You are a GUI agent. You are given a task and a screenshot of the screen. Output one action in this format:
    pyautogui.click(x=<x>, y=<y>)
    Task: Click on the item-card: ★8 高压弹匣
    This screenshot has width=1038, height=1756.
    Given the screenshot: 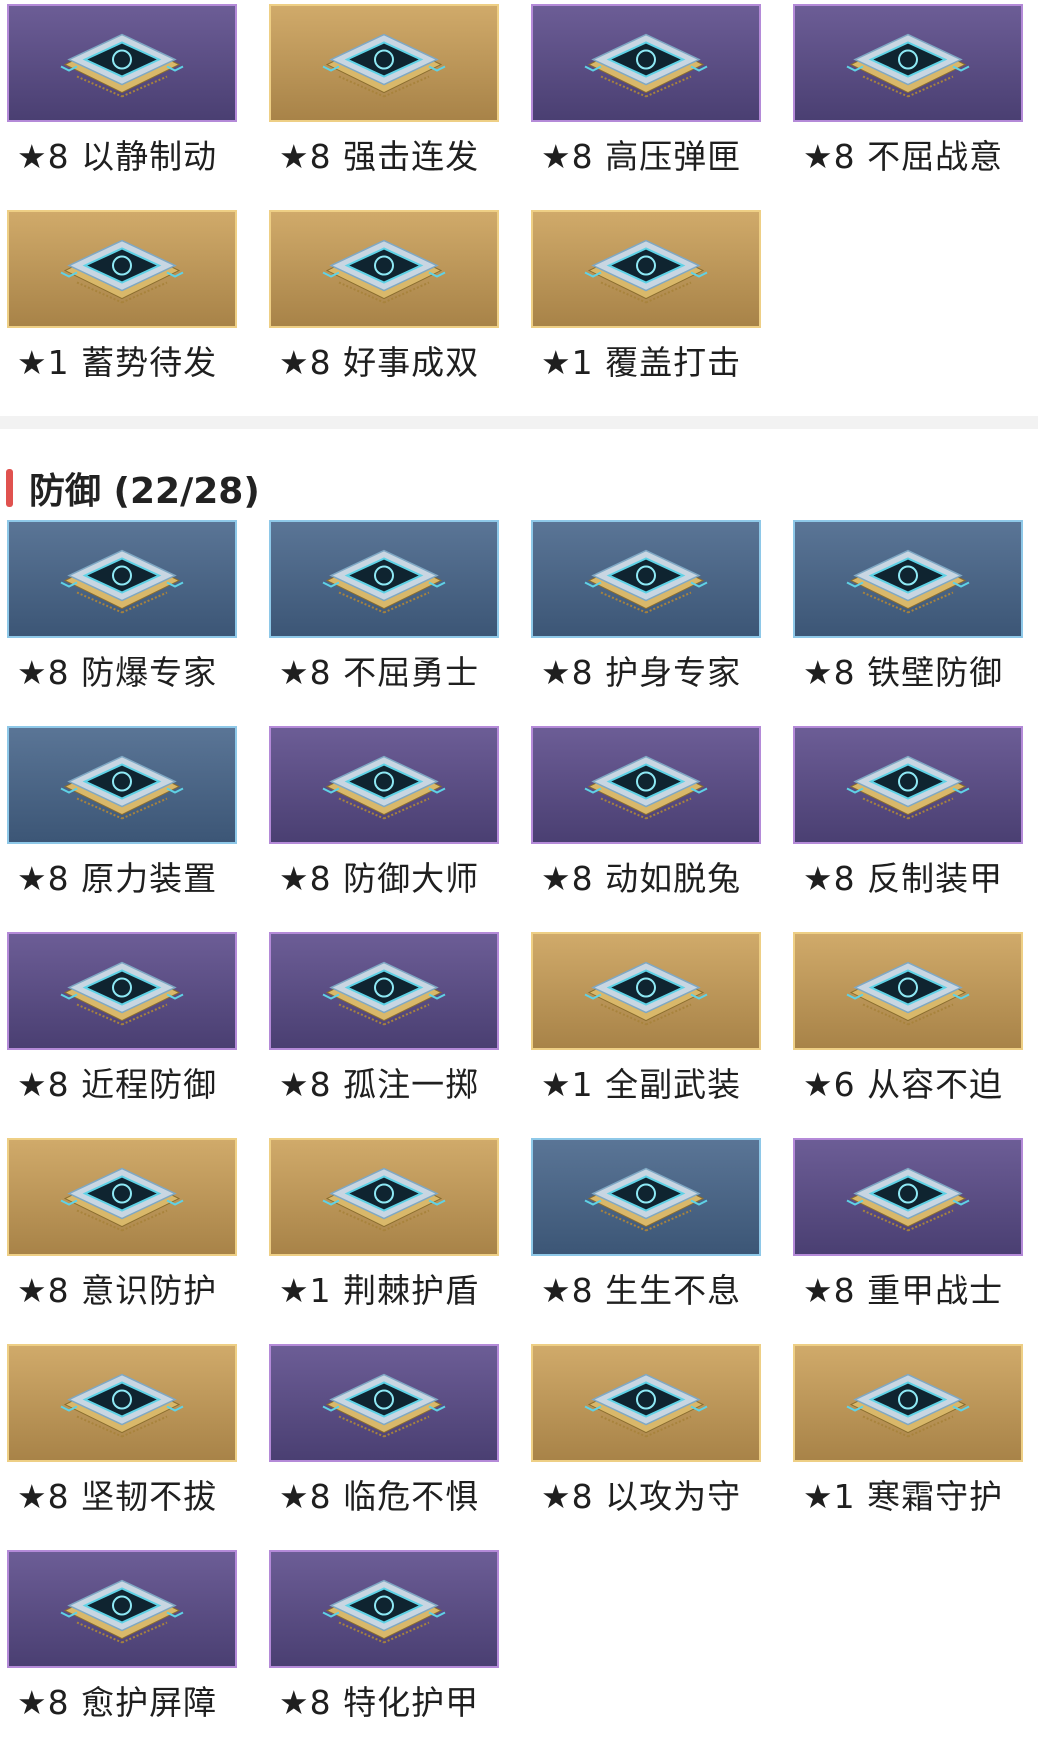 What is the action you would take?
    pyautogui.click(x=646, y=107)
    